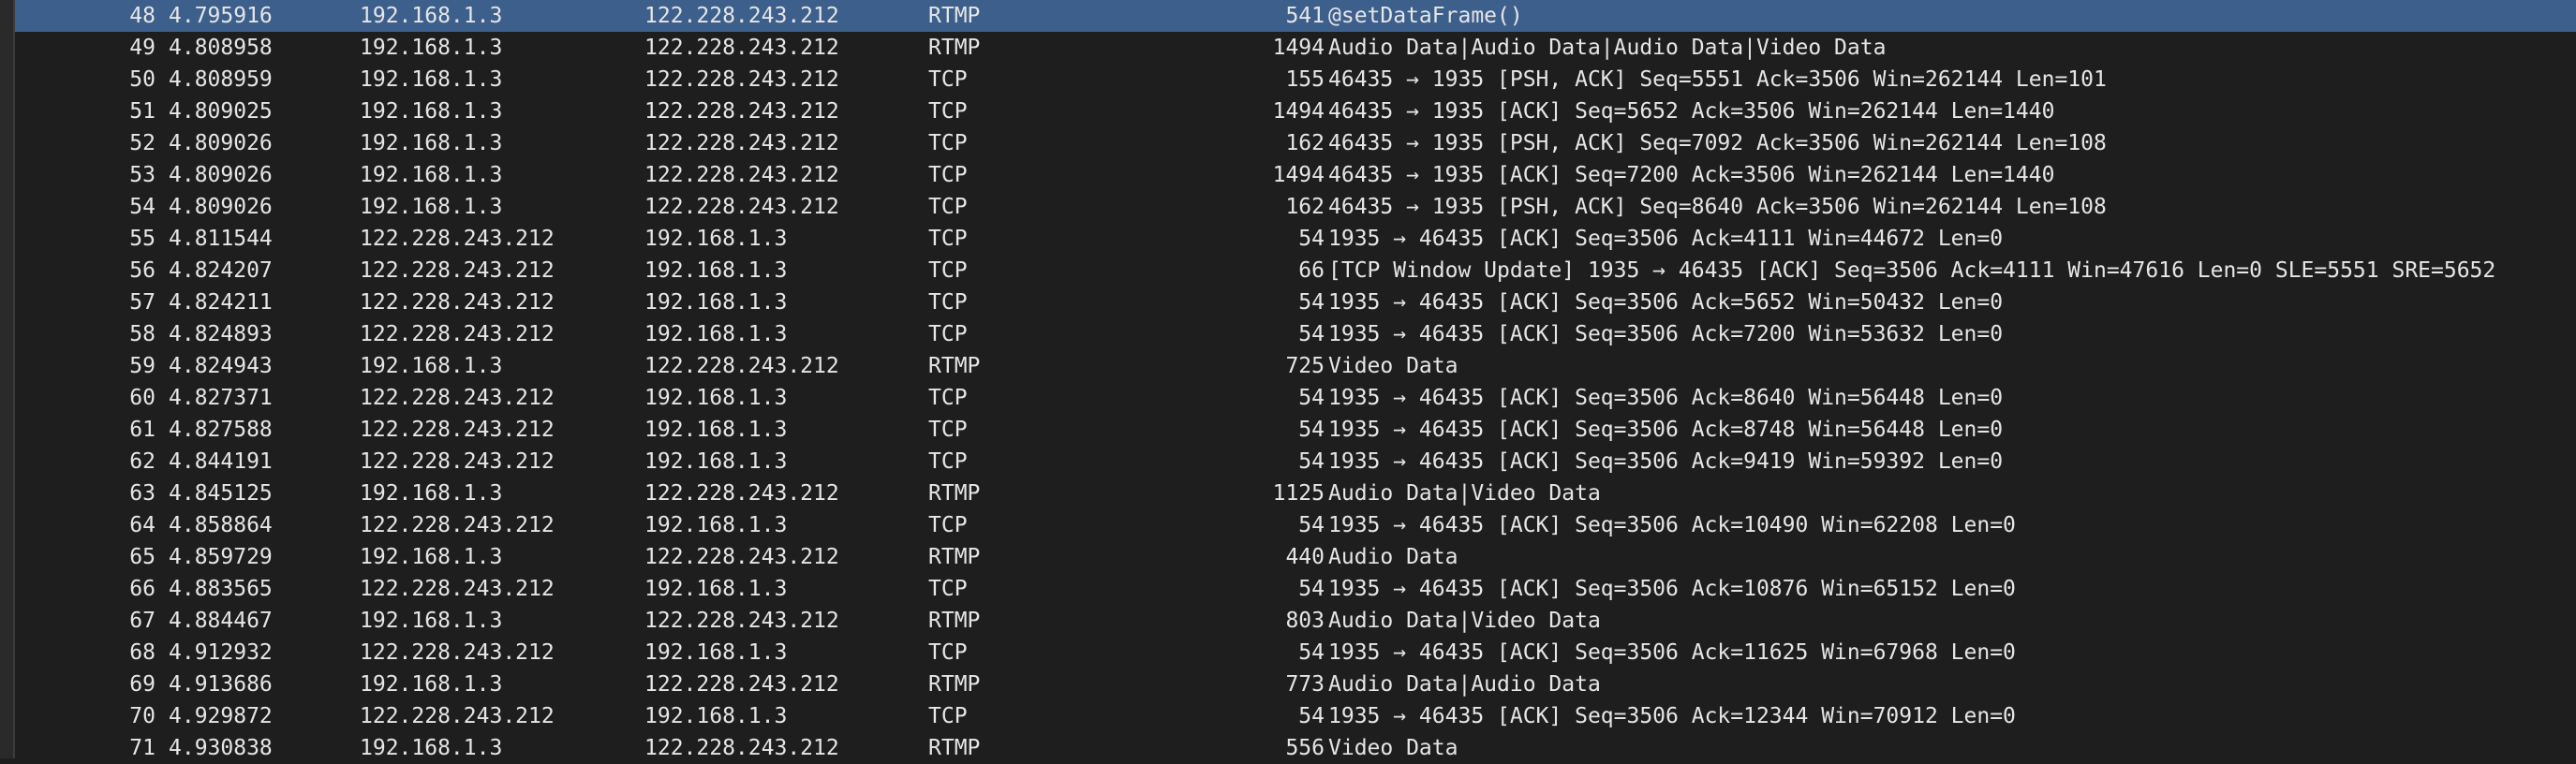 This screenshot has width=2576, height=764. Describe the element at coordinates (1305, 16) in the screenshot. I see `packet-length: 541` at that location.